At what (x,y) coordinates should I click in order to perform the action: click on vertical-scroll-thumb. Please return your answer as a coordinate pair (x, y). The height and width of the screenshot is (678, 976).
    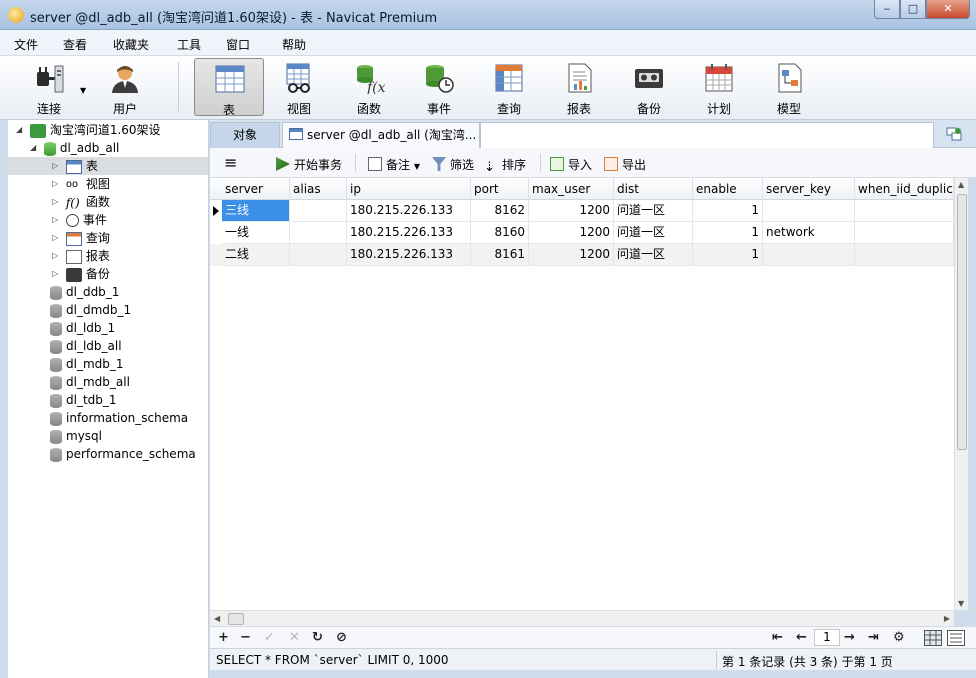
    Looking at the image, I should click on (962, 322).